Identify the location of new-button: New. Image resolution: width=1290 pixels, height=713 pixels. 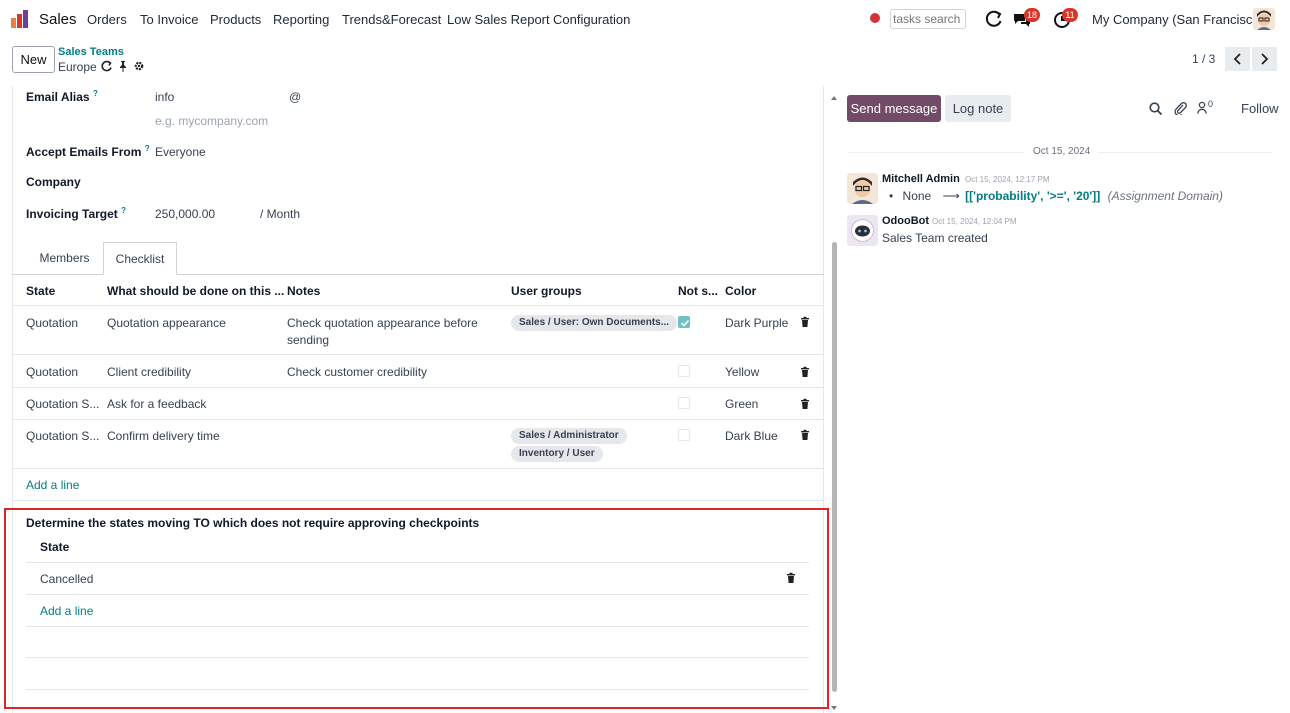
(33, 59).